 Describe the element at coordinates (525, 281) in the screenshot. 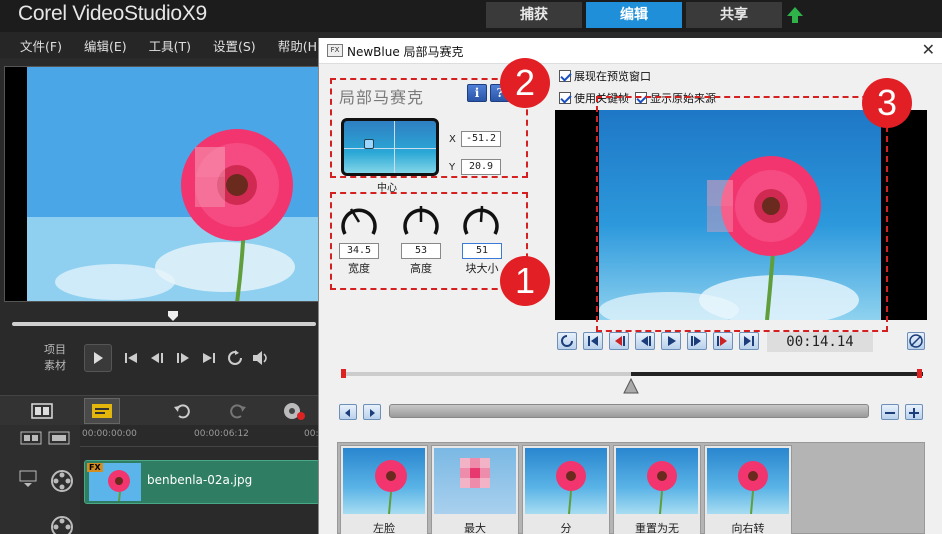

I see `annotation-badge-1: 1` at that location.